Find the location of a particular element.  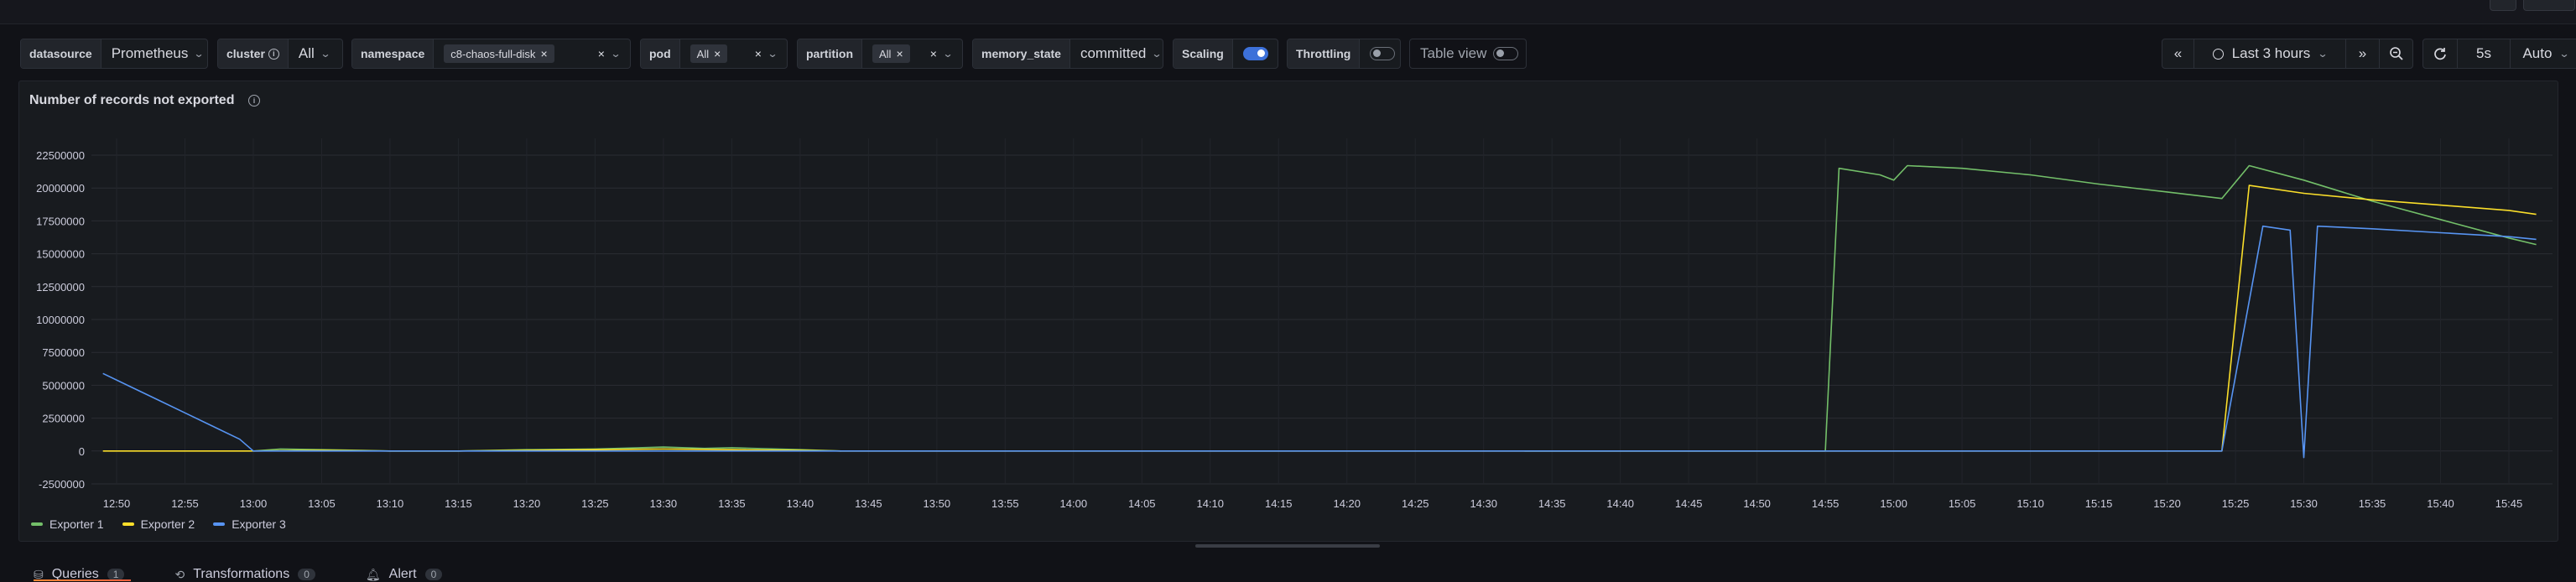

x-tick-label: 12:55 is located at coordinates (185, 503).